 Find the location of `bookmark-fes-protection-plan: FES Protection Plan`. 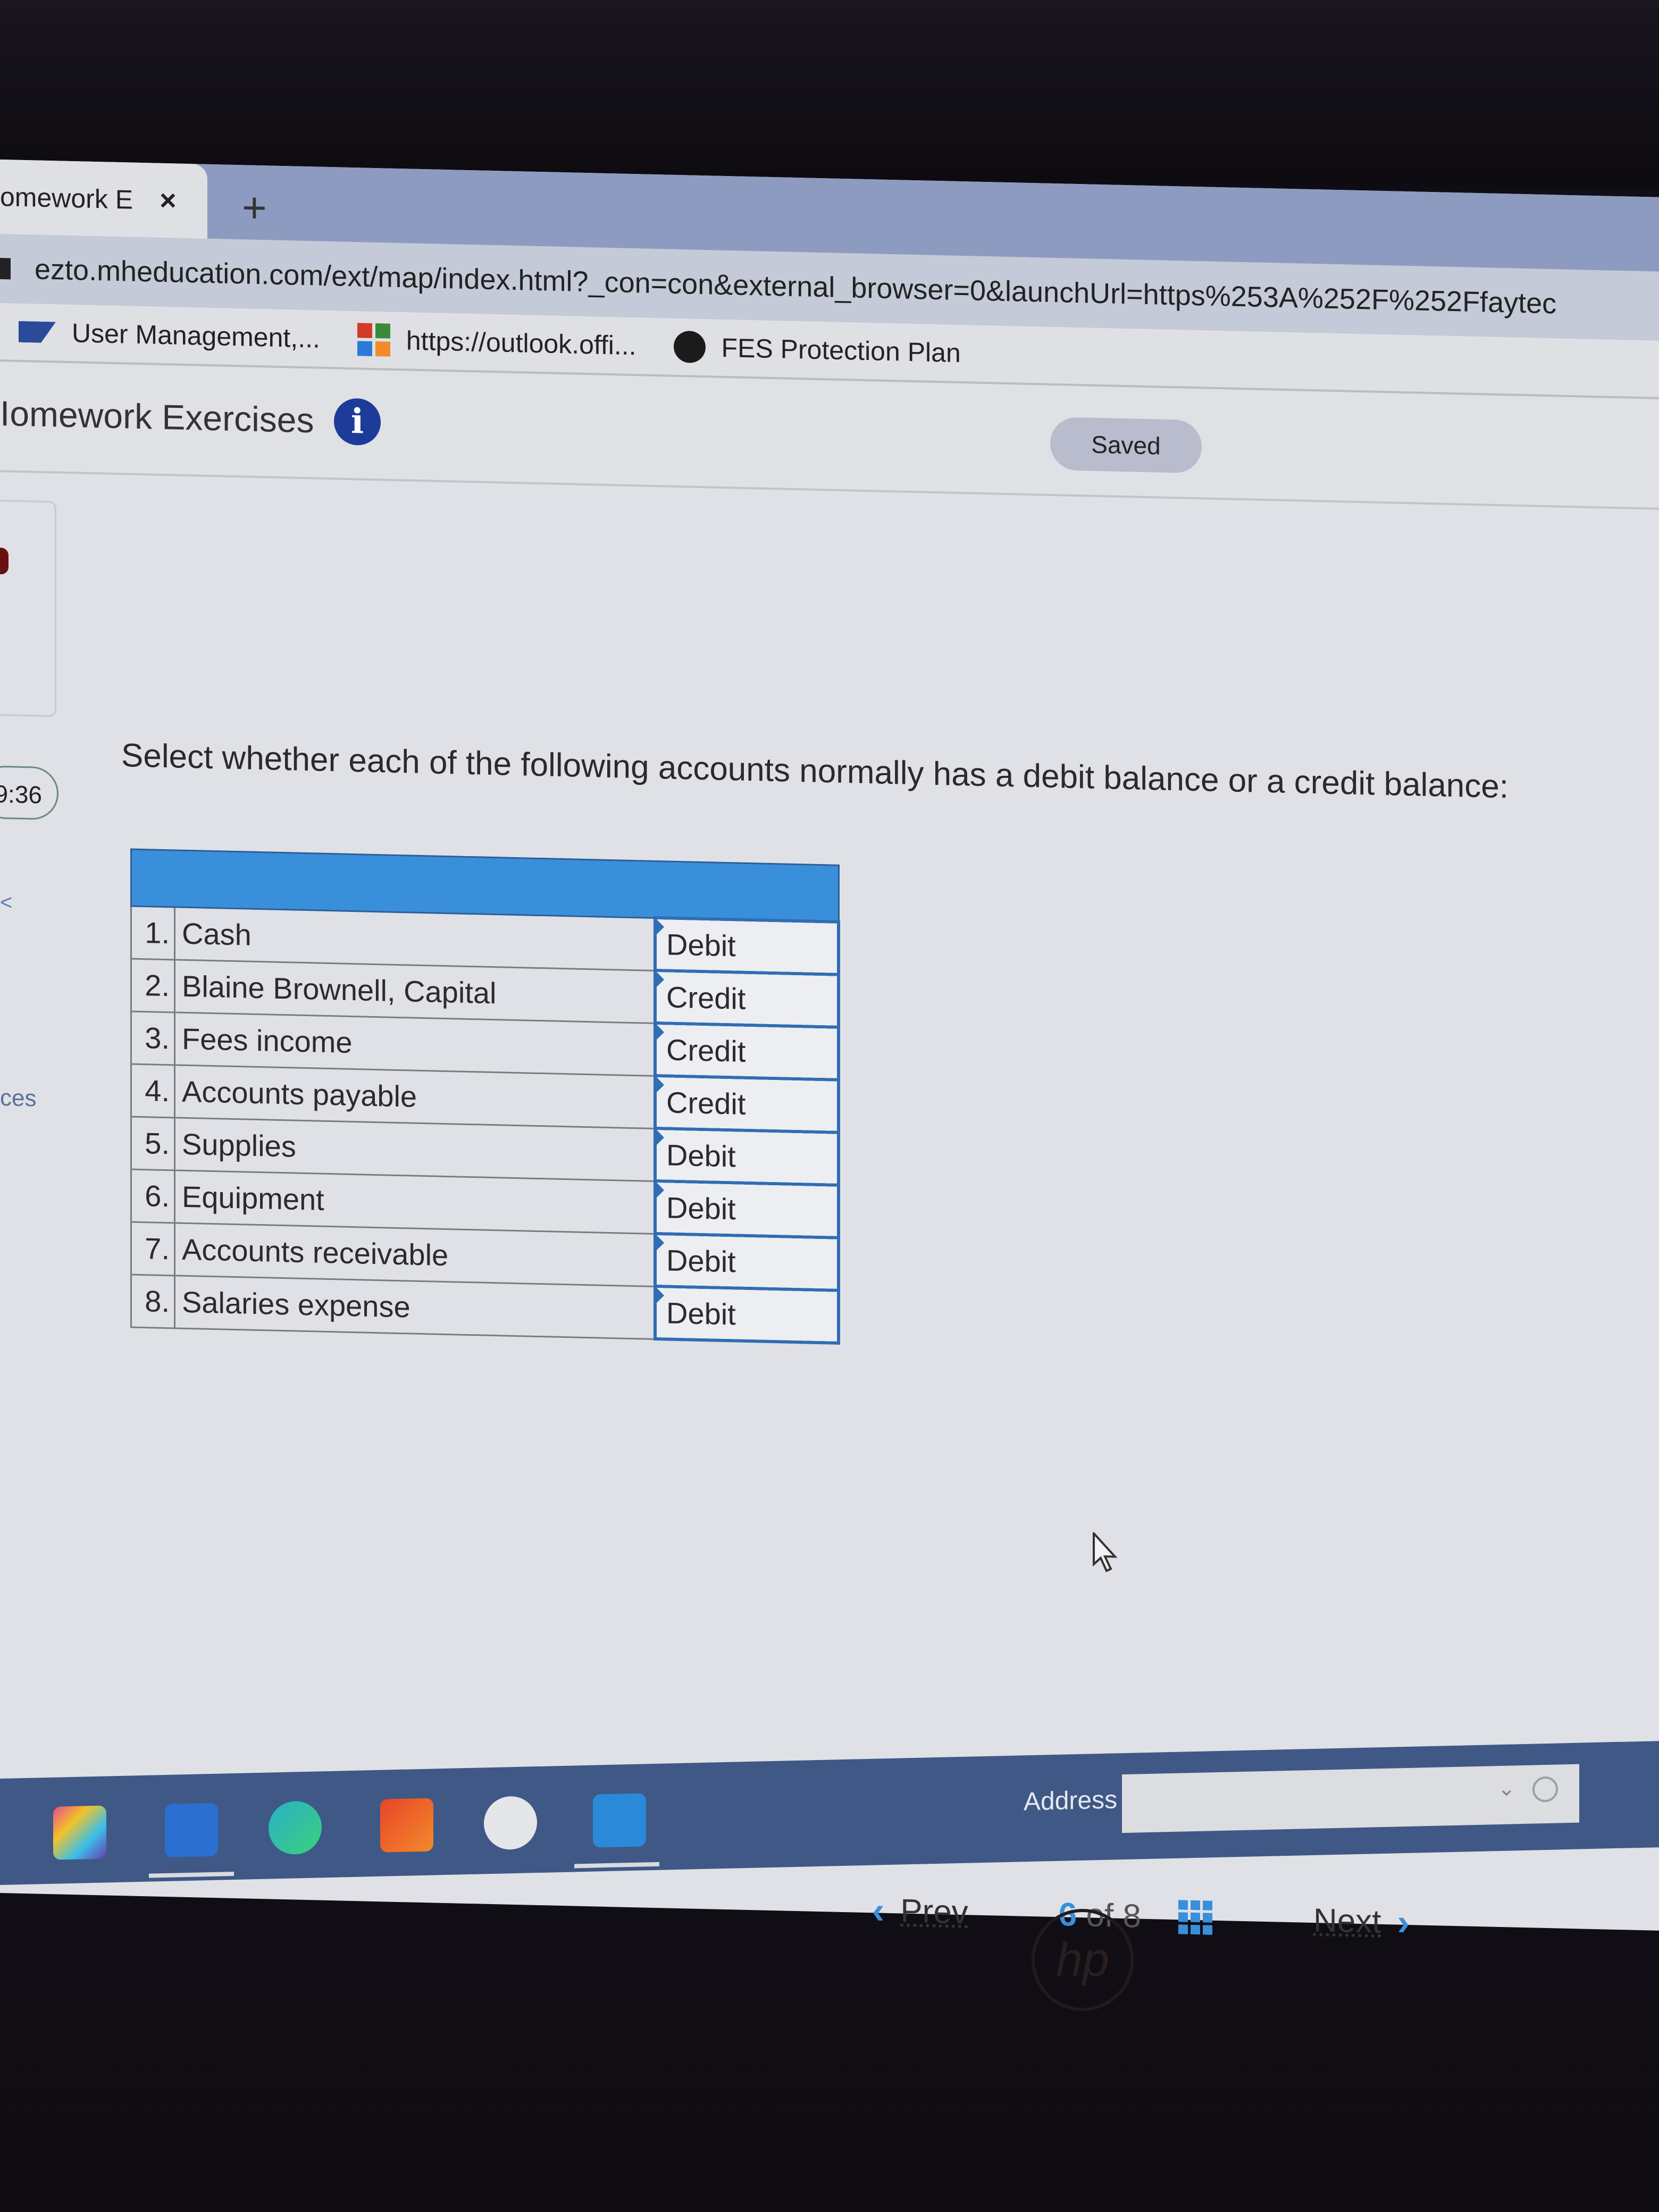

bookmark-fes-protection-plan: FES Protection Plan is located at coordinates (817, 349).